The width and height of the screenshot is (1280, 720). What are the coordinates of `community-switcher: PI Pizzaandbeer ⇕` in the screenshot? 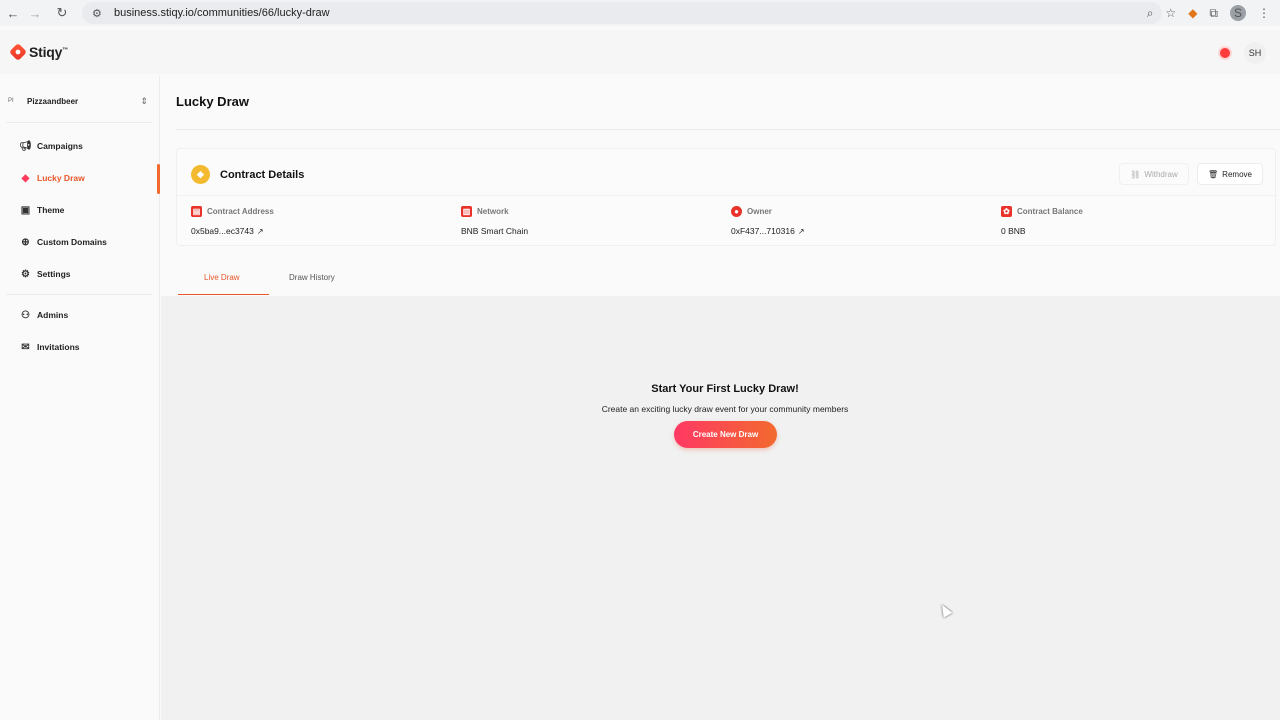 It's located at (78, 101).